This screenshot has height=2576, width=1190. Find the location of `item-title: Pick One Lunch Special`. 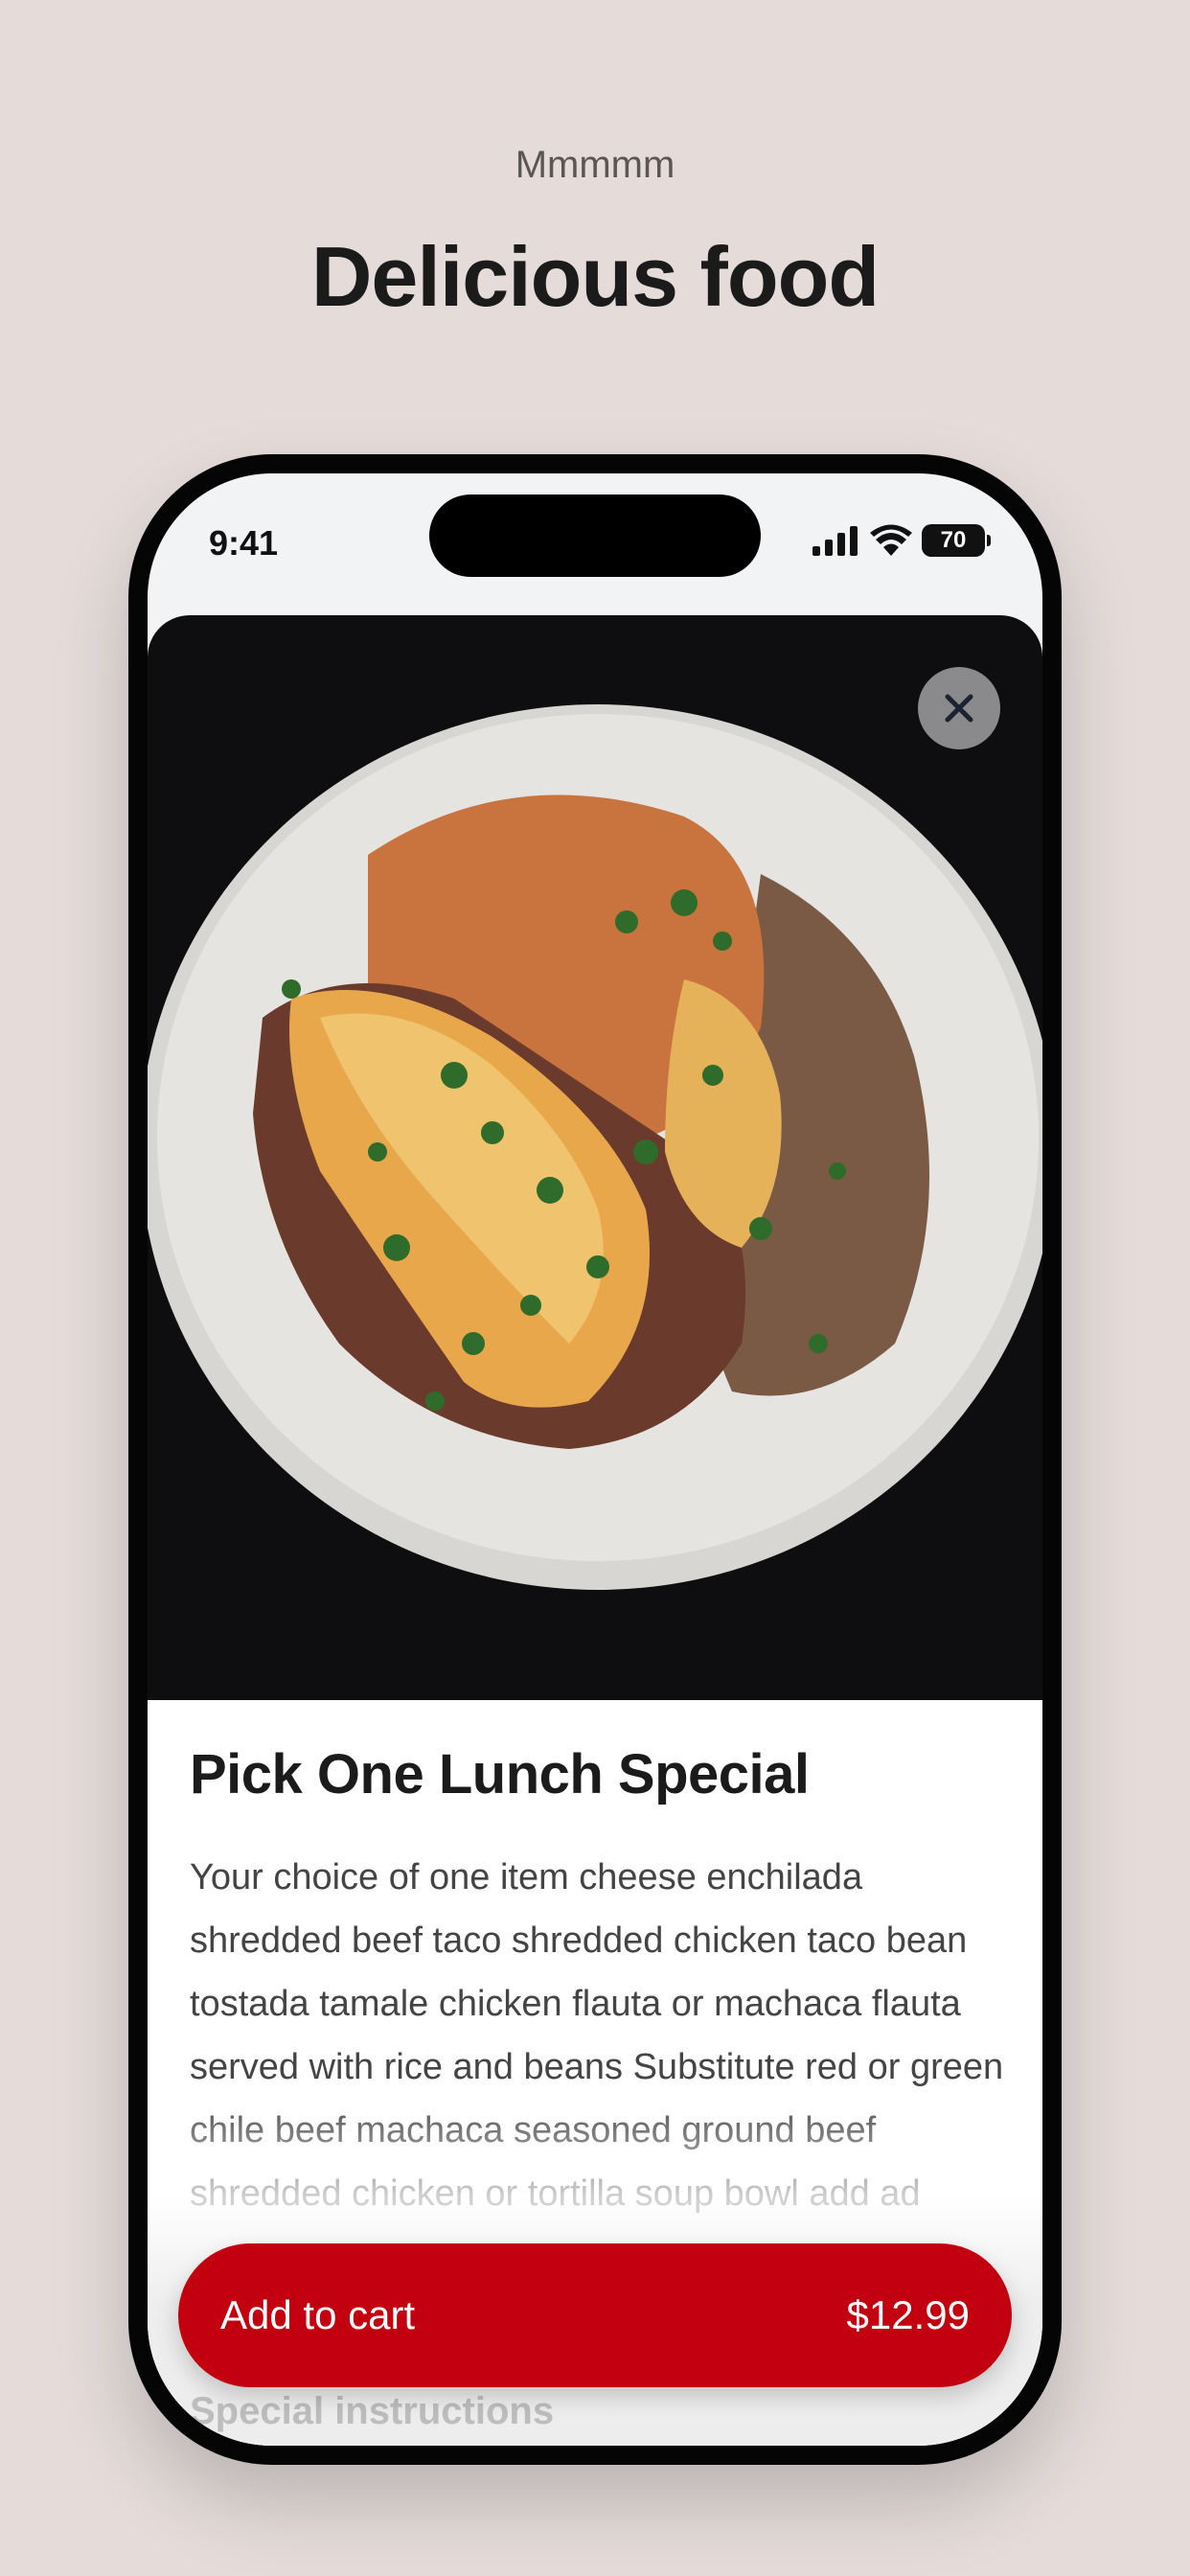

item-title: Pick One Lunch Special is located at coordinates (500, 1774).